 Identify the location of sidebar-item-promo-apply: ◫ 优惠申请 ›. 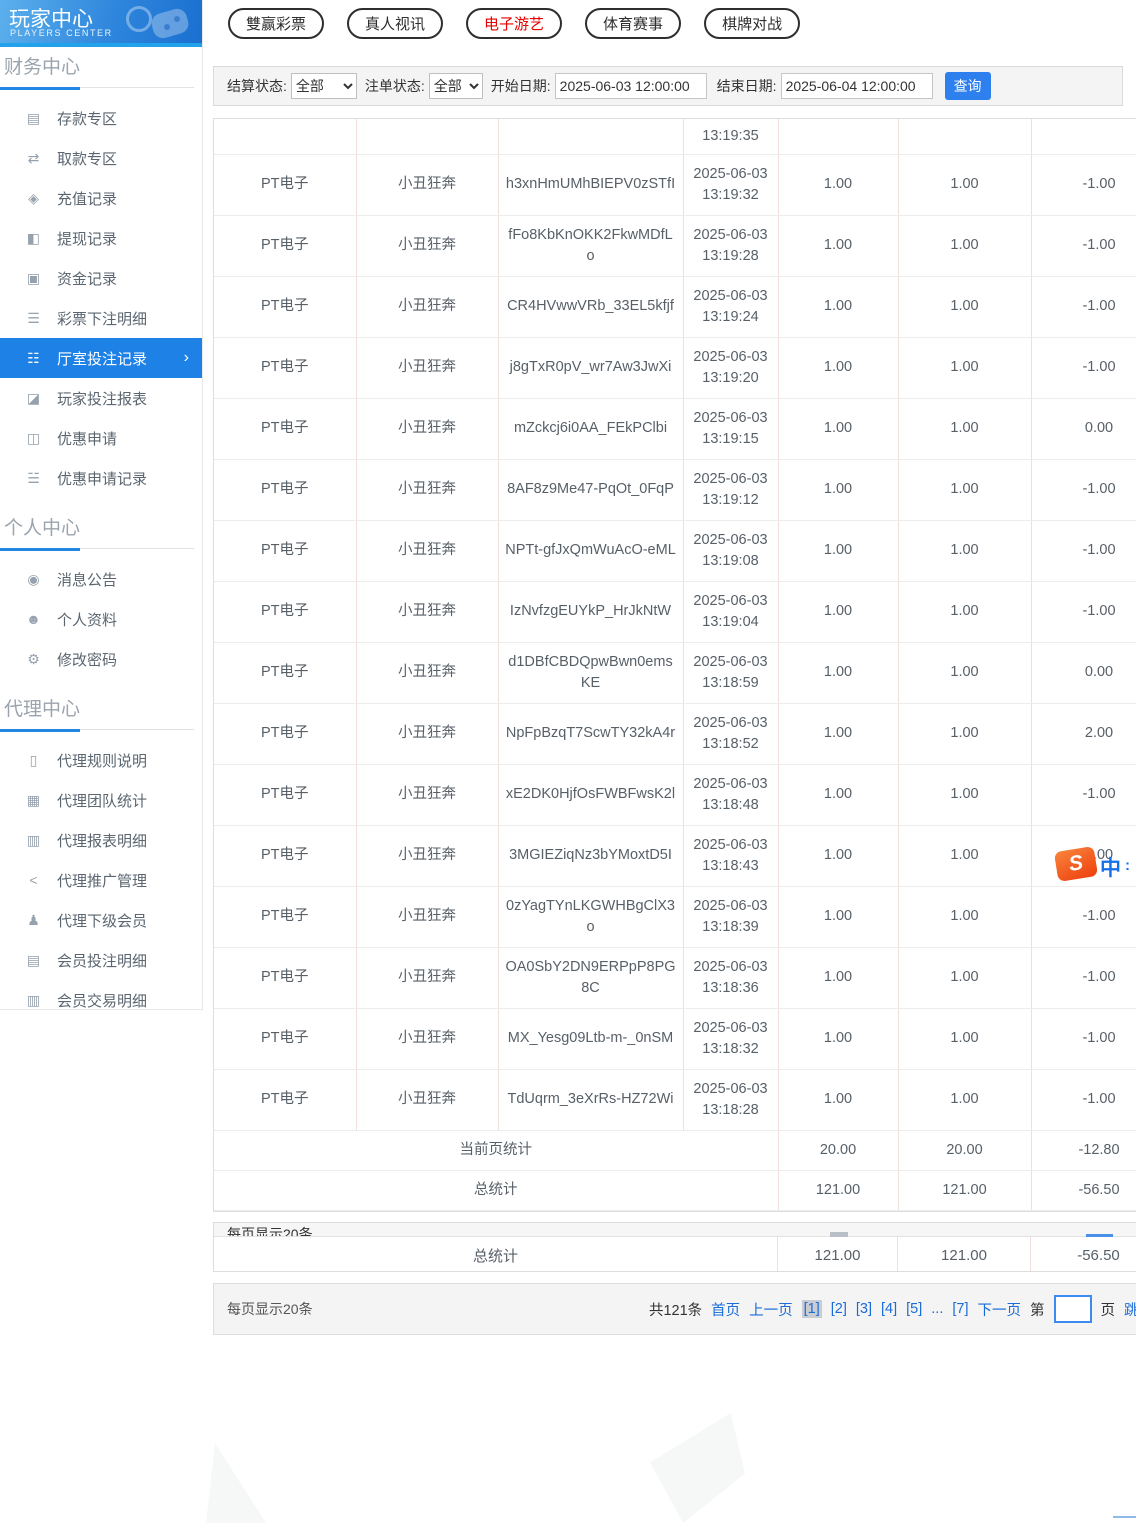
(101, 438).